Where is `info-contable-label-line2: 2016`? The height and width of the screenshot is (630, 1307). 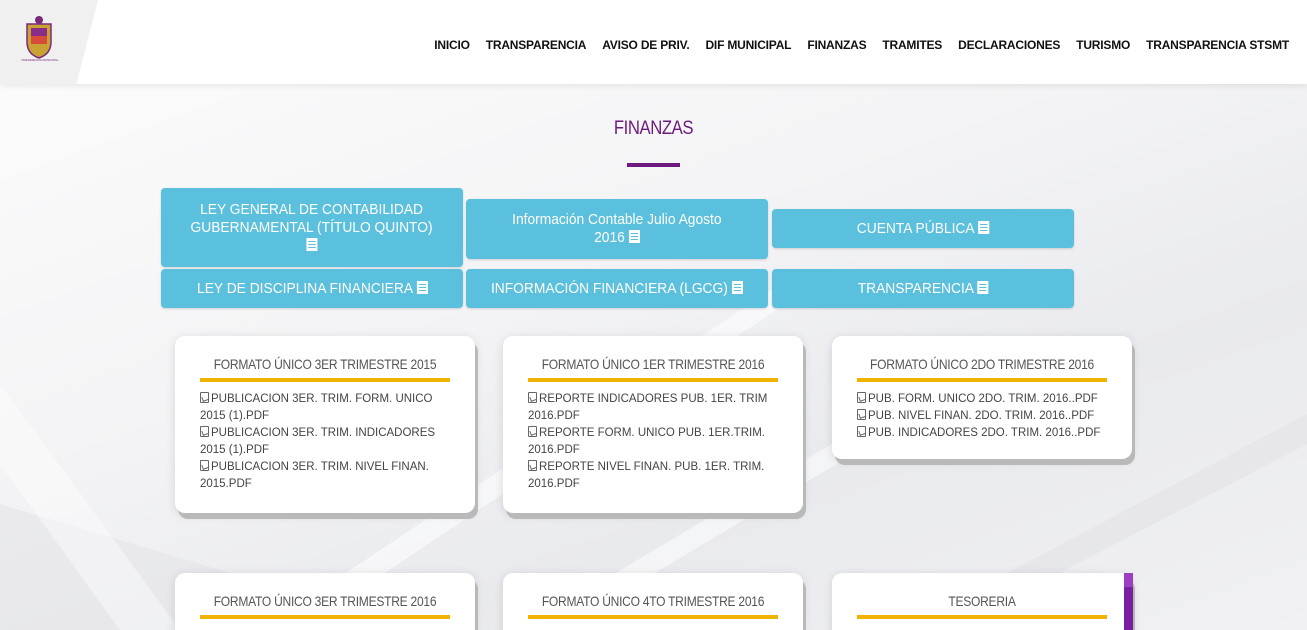 info-contable-label-line2: 2016 is located at coordinates (609, 237).